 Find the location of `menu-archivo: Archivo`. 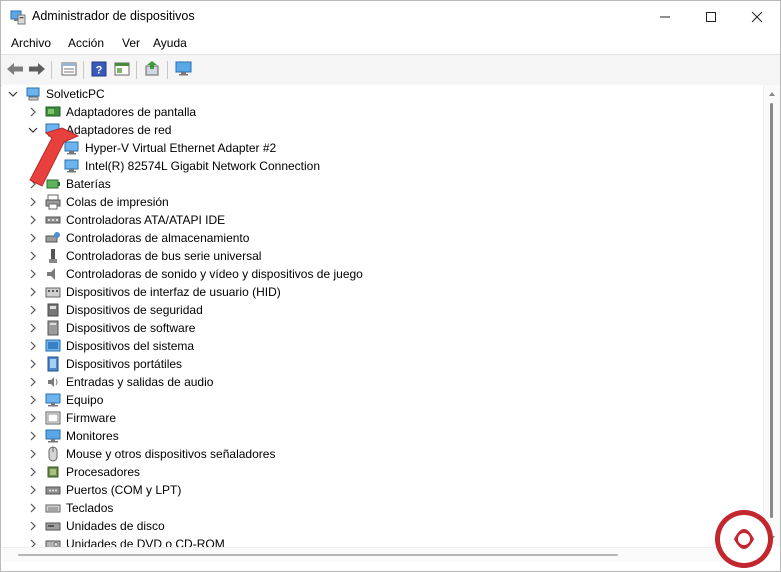

menu-archivo: Archivo is located at coordinates (31, 43).